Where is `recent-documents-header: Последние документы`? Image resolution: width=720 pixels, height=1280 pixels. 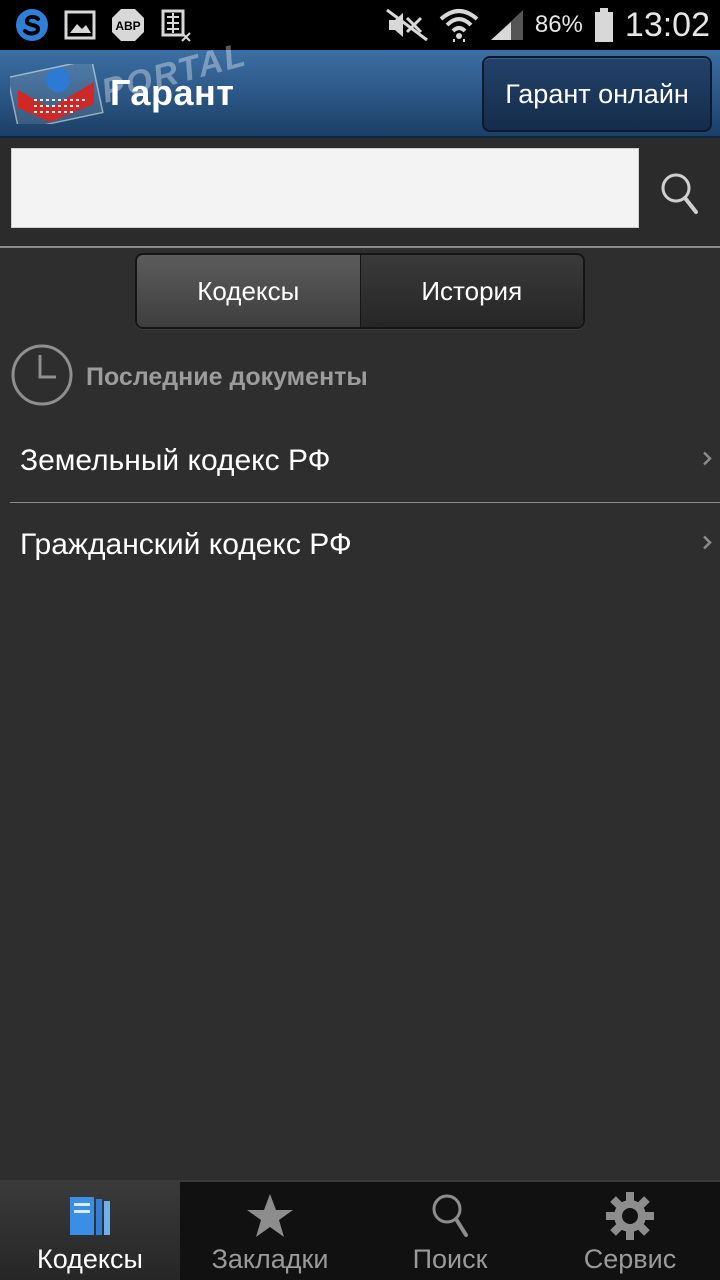 recent-documents-header: Последние документы is located at coordinates (189, 376).